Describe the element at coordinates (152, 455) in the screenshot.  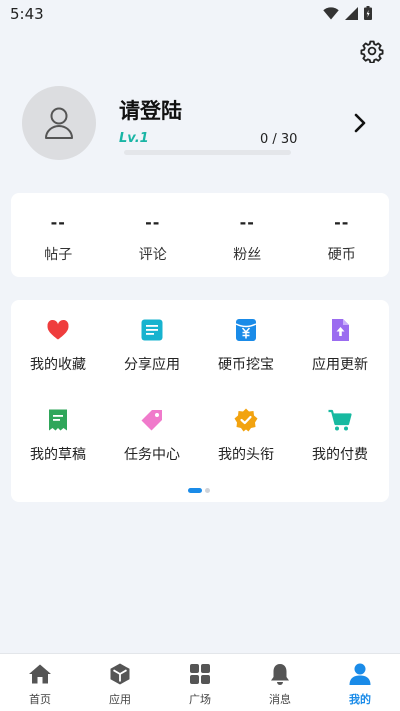
I see `grid-item-label: 任务中心` at that location.